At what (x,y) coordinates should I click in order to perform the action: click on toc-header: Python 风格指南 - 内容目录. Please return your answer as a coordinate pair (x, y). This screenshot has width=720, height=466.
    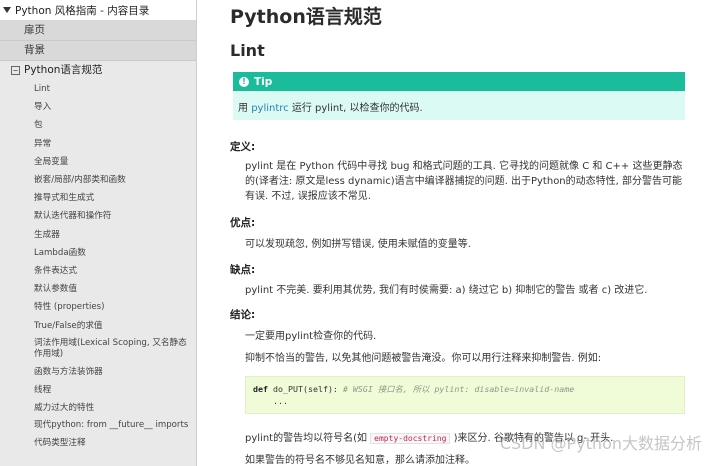
    Looking at the image, I should click on (98, 10).